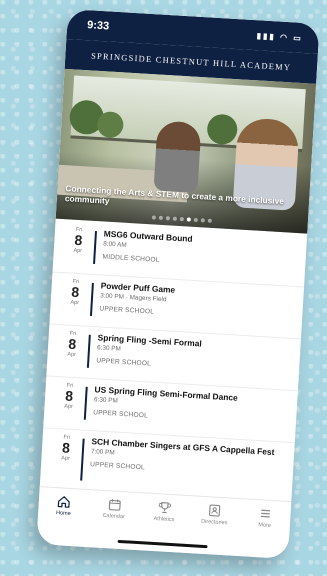 The width and height of the screenshot is (327, 576). I want to click on tab-label: Calendar, so click(113, 516).